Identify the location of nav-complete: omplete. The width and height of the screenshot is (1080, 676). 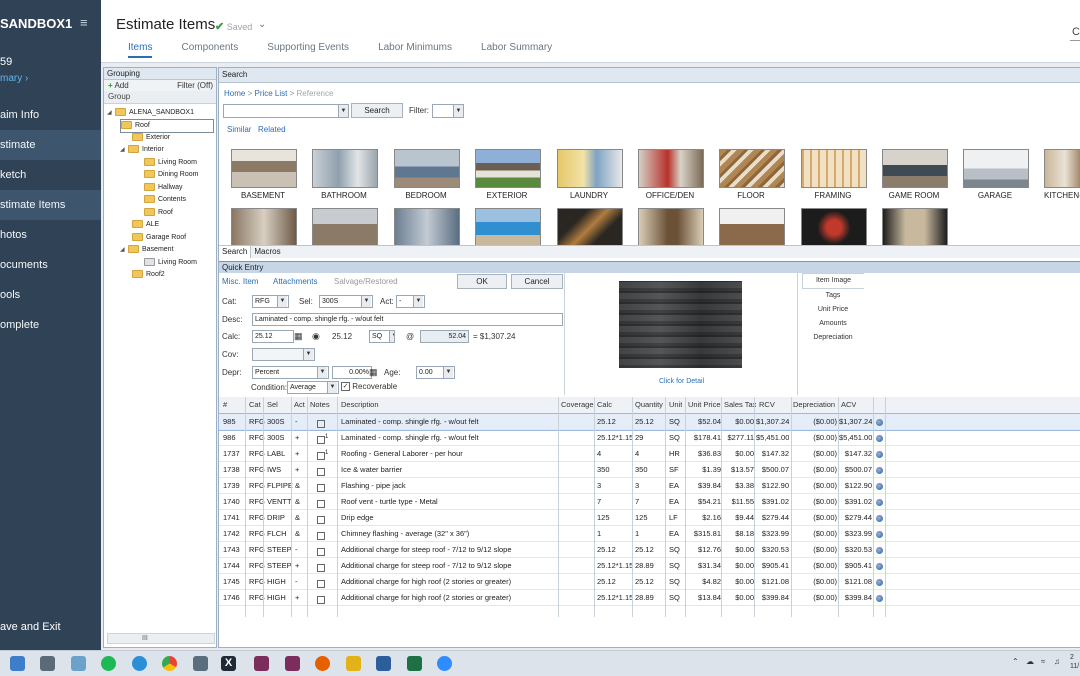
(50, 325).